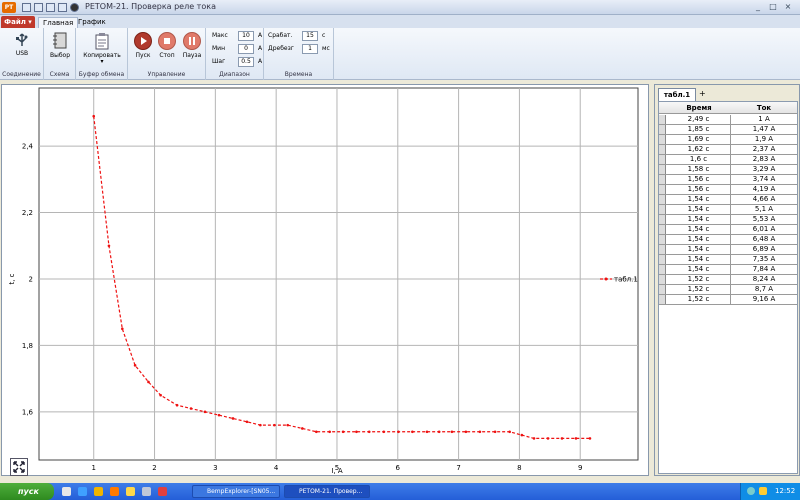  I want to click on cell-current: 6,01 А, so click(764, 229).